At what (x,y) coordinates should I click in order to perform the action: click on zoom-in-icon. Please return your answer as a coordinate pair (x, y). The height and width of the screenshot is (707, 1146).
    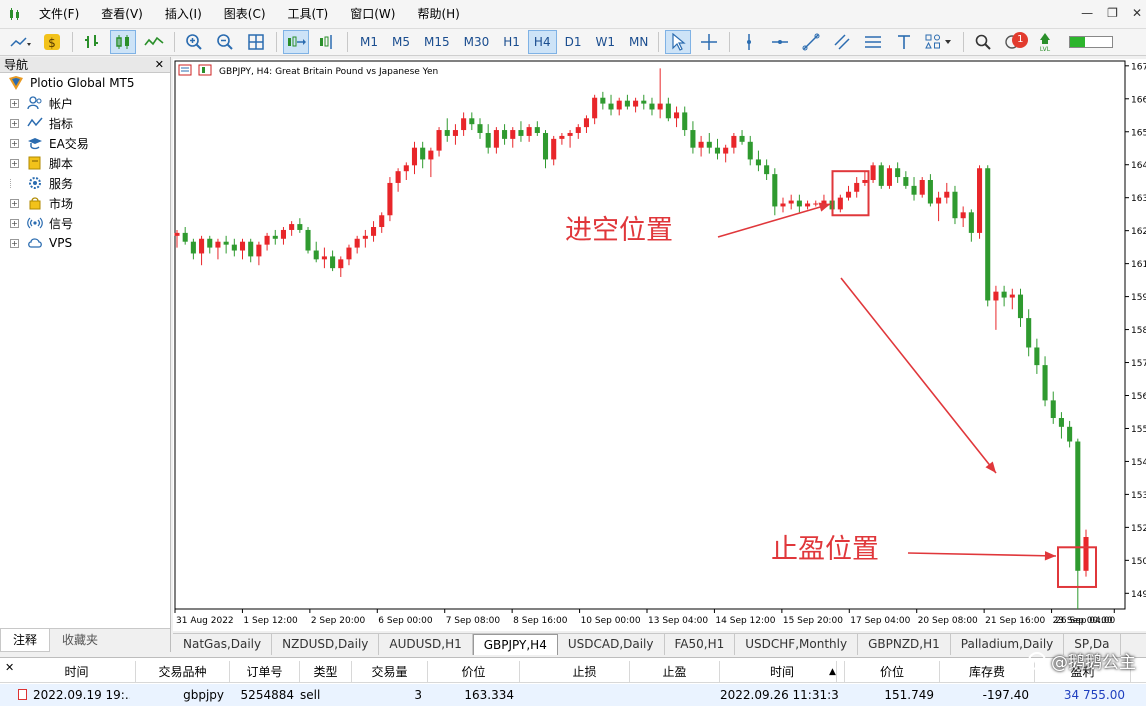
    Looking at the image, I should click on (194, 42).